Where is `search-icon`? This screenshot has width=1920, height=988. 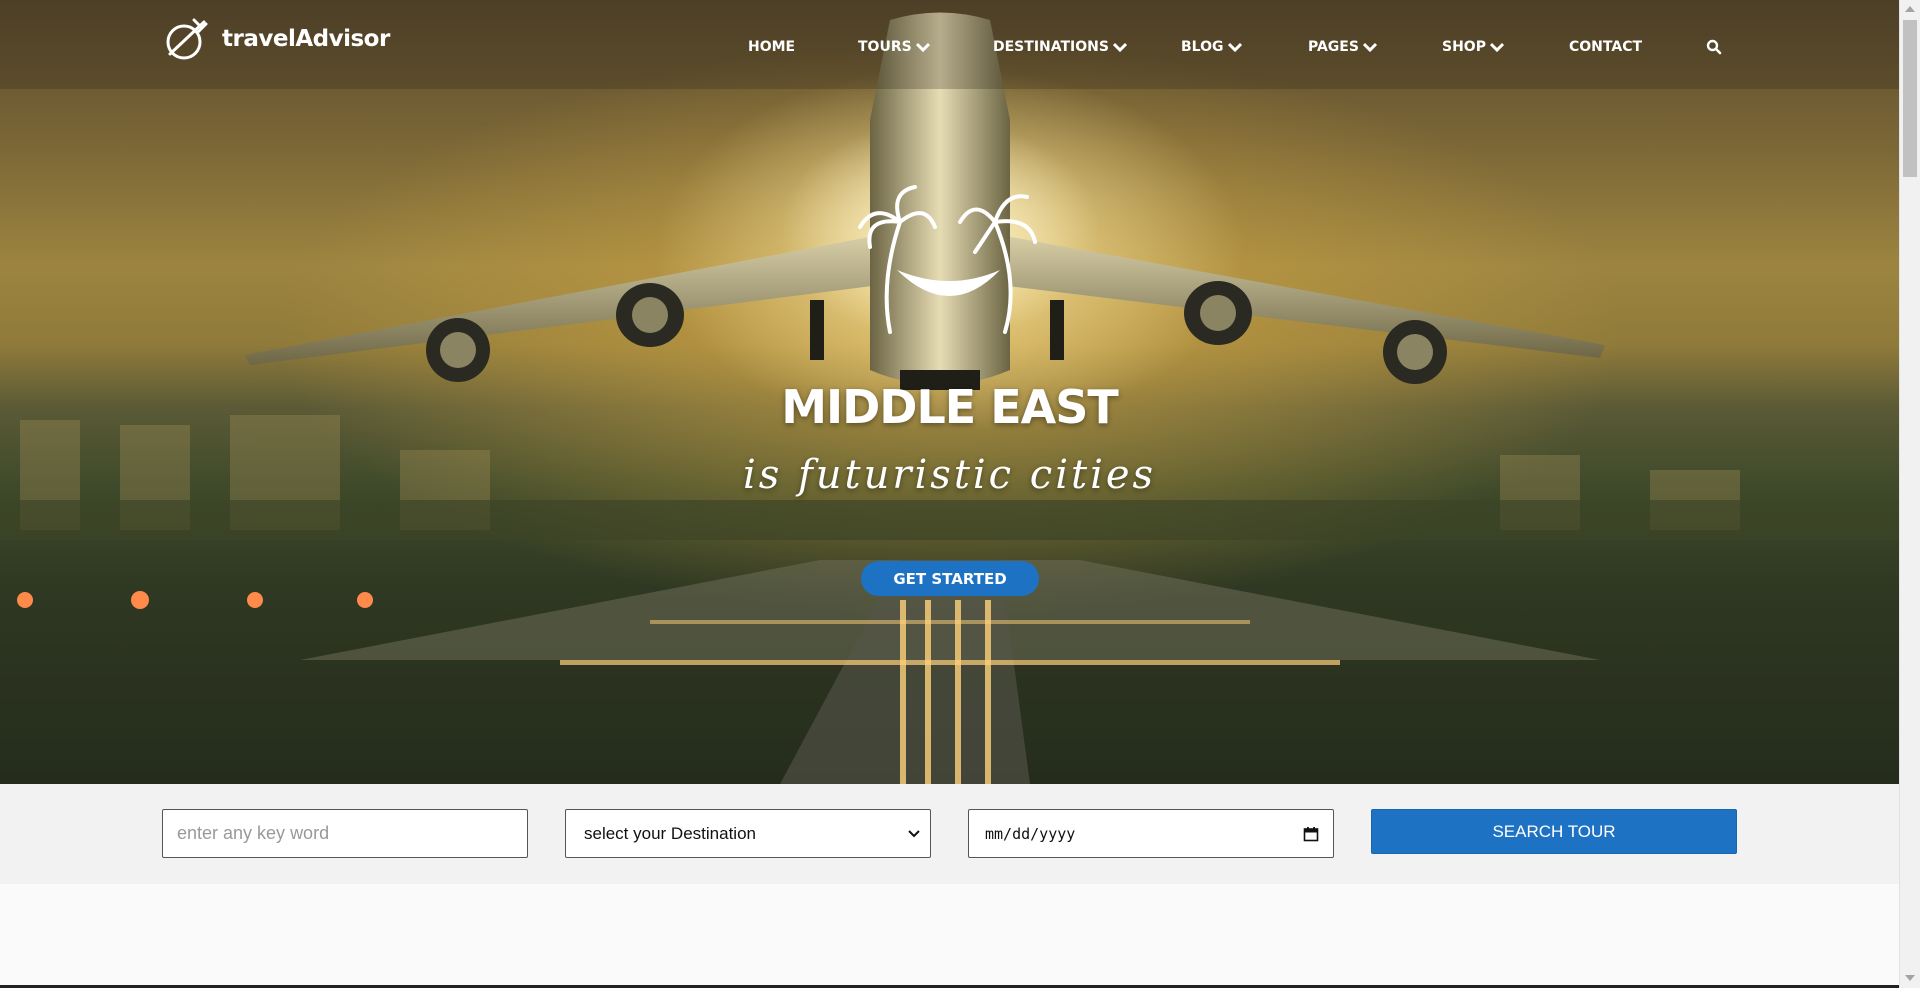 search-icon is located at coordinates (1714, 47).